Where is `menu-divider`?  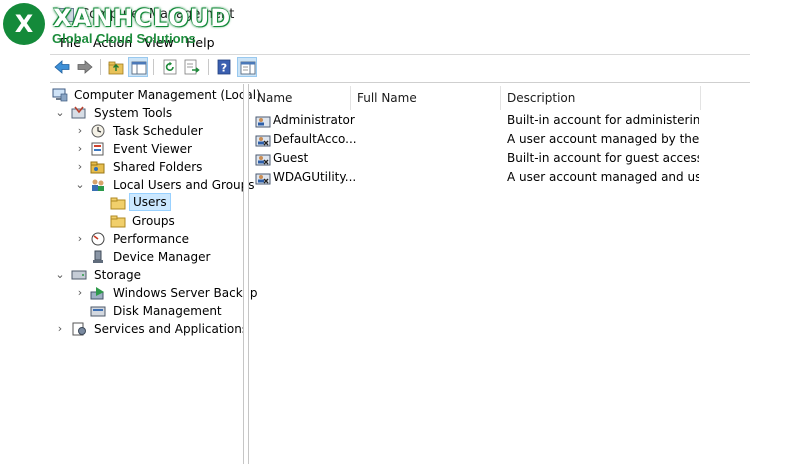
menu-divider is located at coordinates (400, 54).